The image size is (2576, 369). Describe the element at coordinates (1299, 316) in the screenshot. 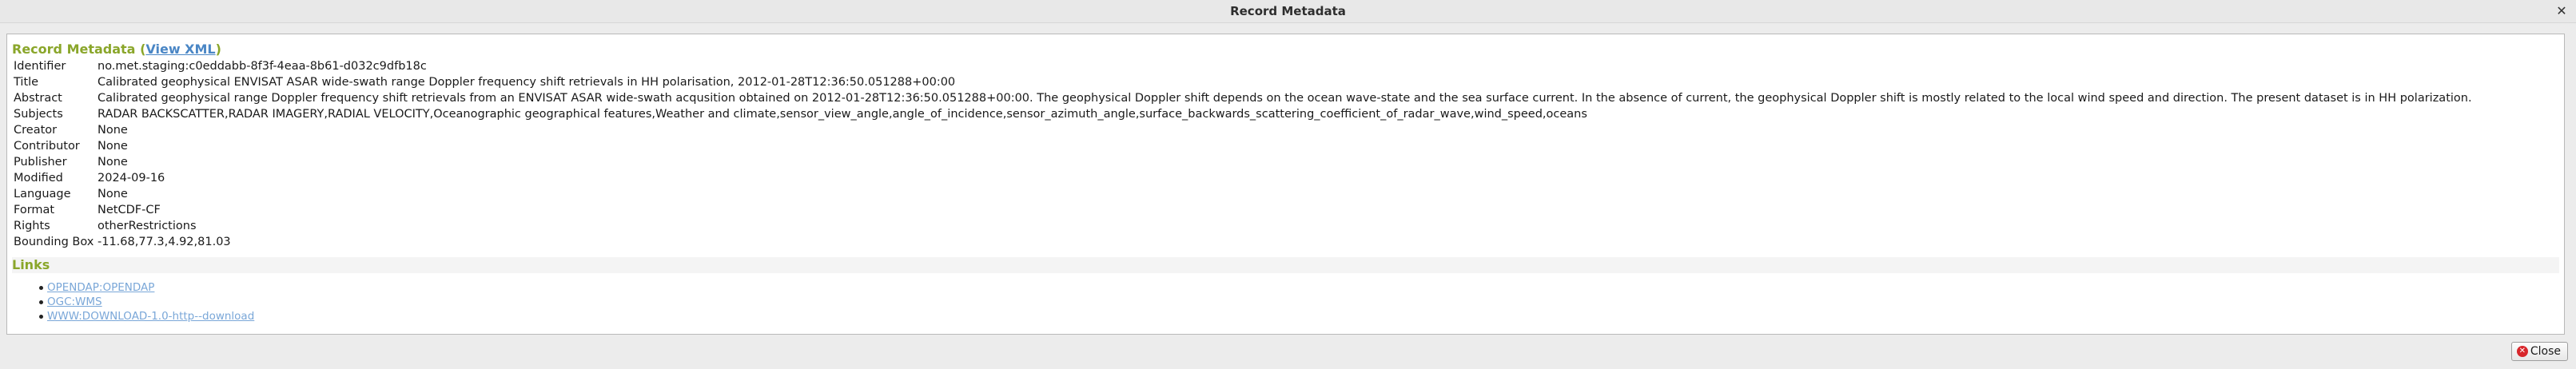

I see `list-item: WWW:DOWNLOAD-1.0-http--download` at that location.